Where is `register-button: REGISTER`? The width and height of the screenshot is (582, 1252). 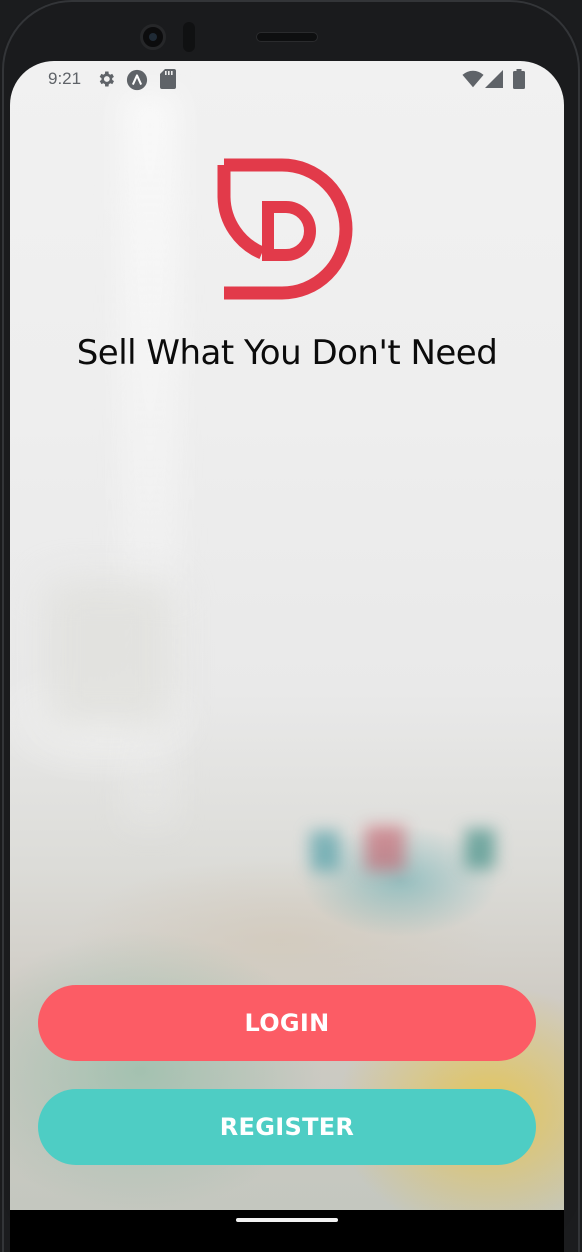
register-button: REGISTER is located at coordinates (287, 1127).